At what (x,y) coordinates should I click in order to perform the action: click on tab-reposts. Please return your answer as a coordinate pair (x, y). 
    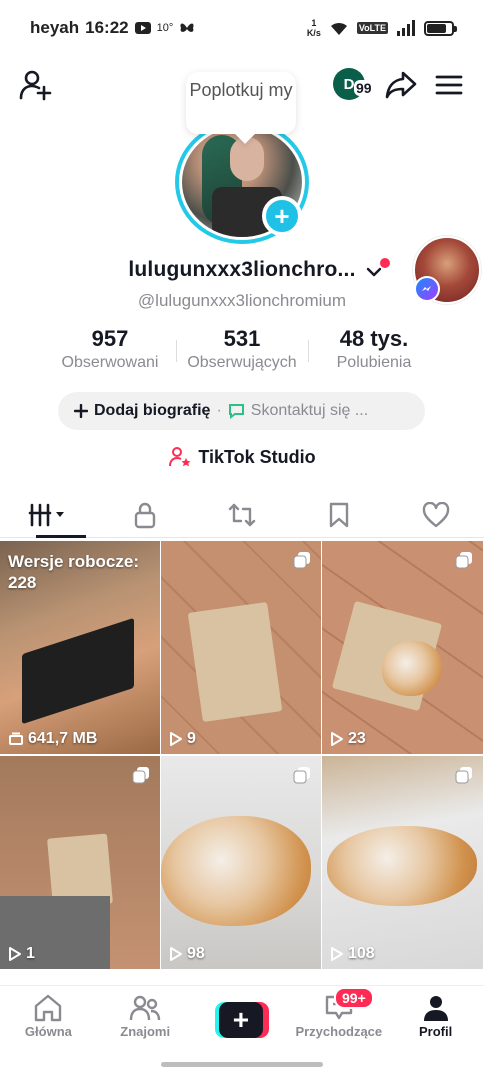
    Looking at the image, I should click on (242, 514).